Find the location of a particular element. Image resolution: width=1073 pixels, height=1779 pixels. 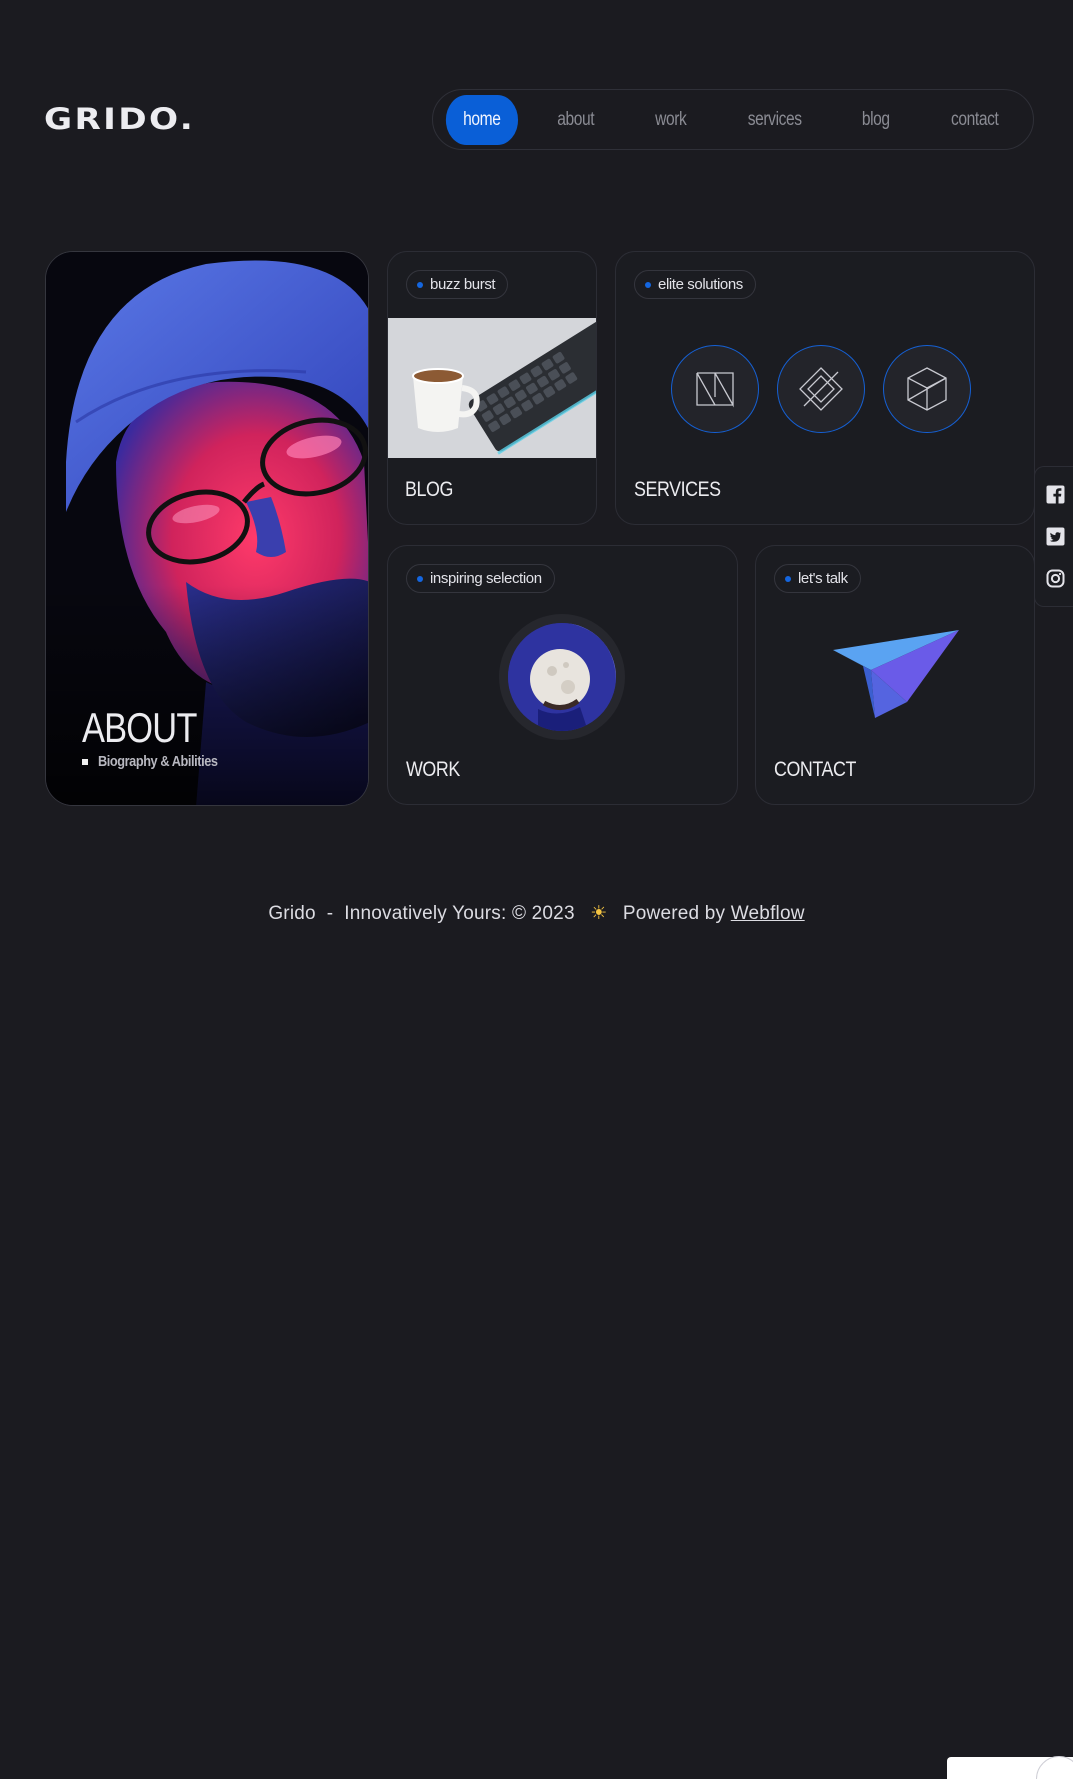

contact-card: let's talk CONTACT is located at coordinates (895, 675).